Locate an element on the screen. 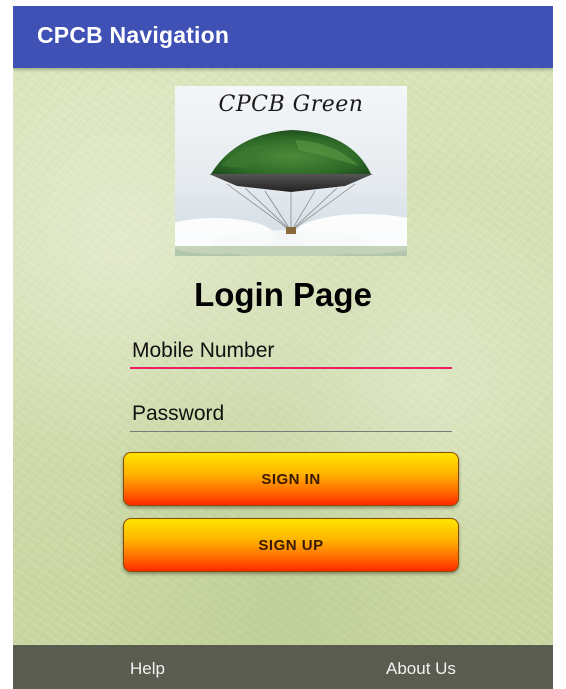 Image resolution: width=566 pixels, height=689 pixels. password-input is located at coordinates (291, 414).